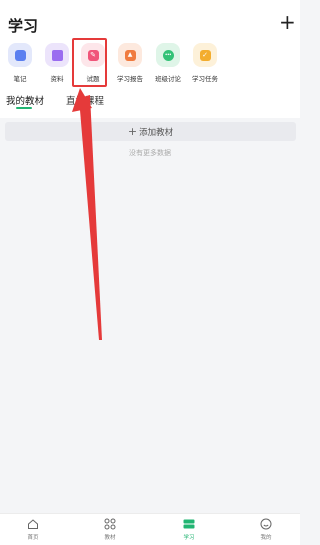 This screenshot has width=320, height=545. Describe the element at coordinates (168, 79) in the screenshot. I see `shortcut-label: 班级讨论` at that location.